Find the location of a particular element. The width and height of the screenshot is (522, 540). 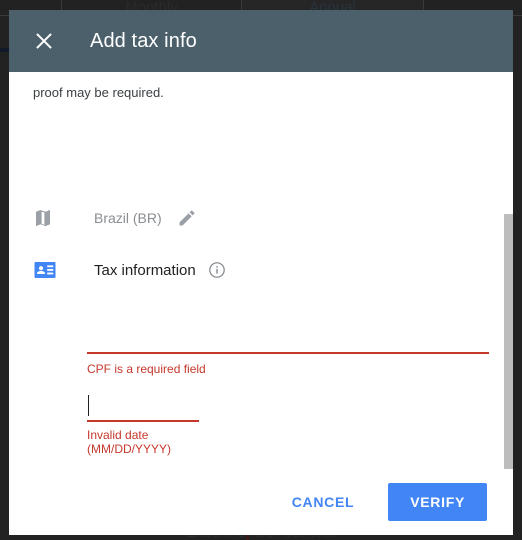

country-row: Brazil (BR) is located at coordinates (115, 218).